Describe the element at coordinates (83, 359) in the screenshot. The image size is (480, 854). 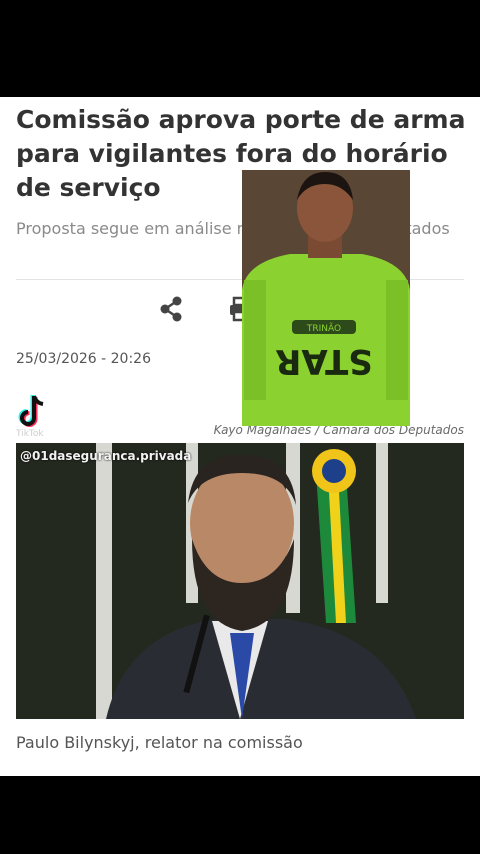
I see `article-date: 25/03/2026 - 20:26` at that location.